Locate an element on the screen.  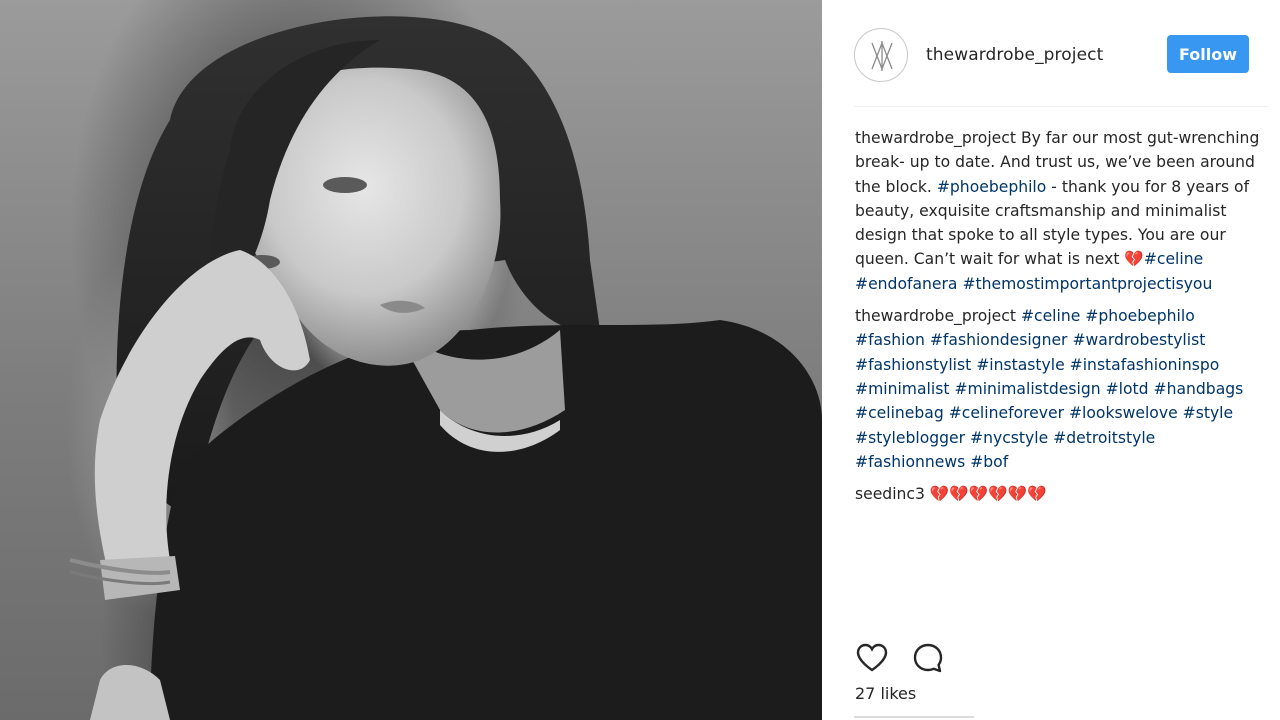
wardrobe-monogram-logo is located at coordinates (882, 56).